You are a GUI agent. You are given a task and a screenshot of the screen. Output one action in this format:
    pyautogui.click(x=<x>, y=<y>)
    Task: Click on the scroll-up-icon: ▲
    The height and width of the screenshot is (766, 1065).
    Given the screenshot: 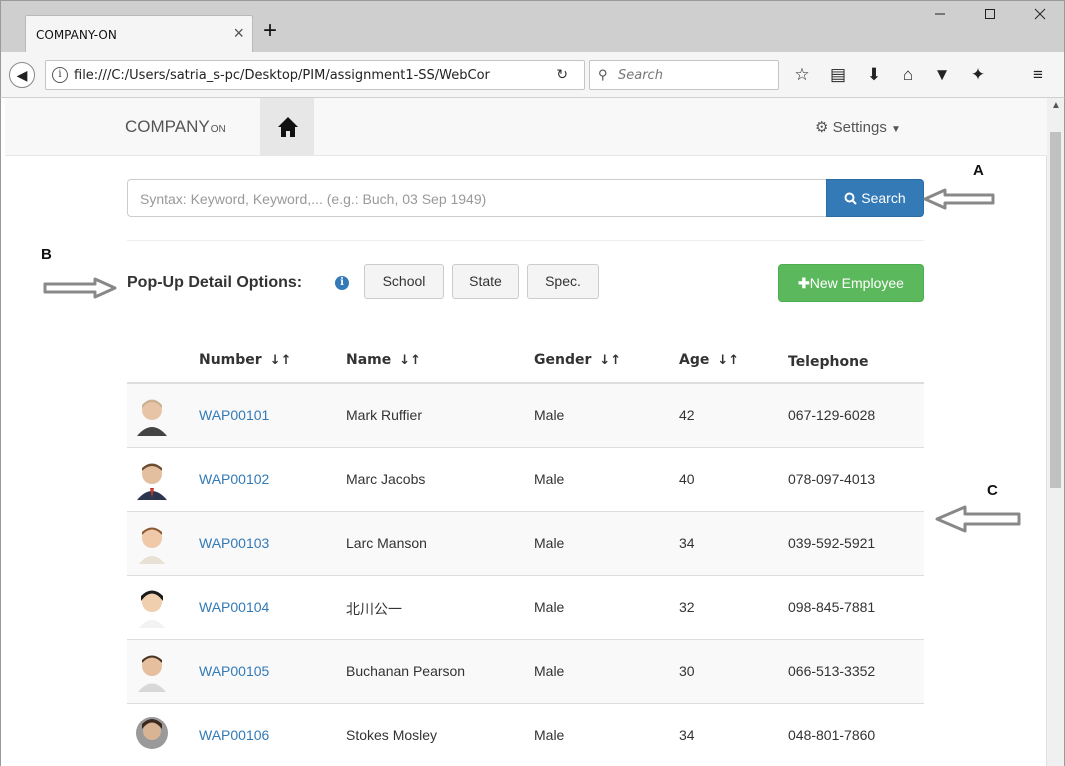 What is the action you would take?
    pyautogui.click(x=1056, y=105)
    